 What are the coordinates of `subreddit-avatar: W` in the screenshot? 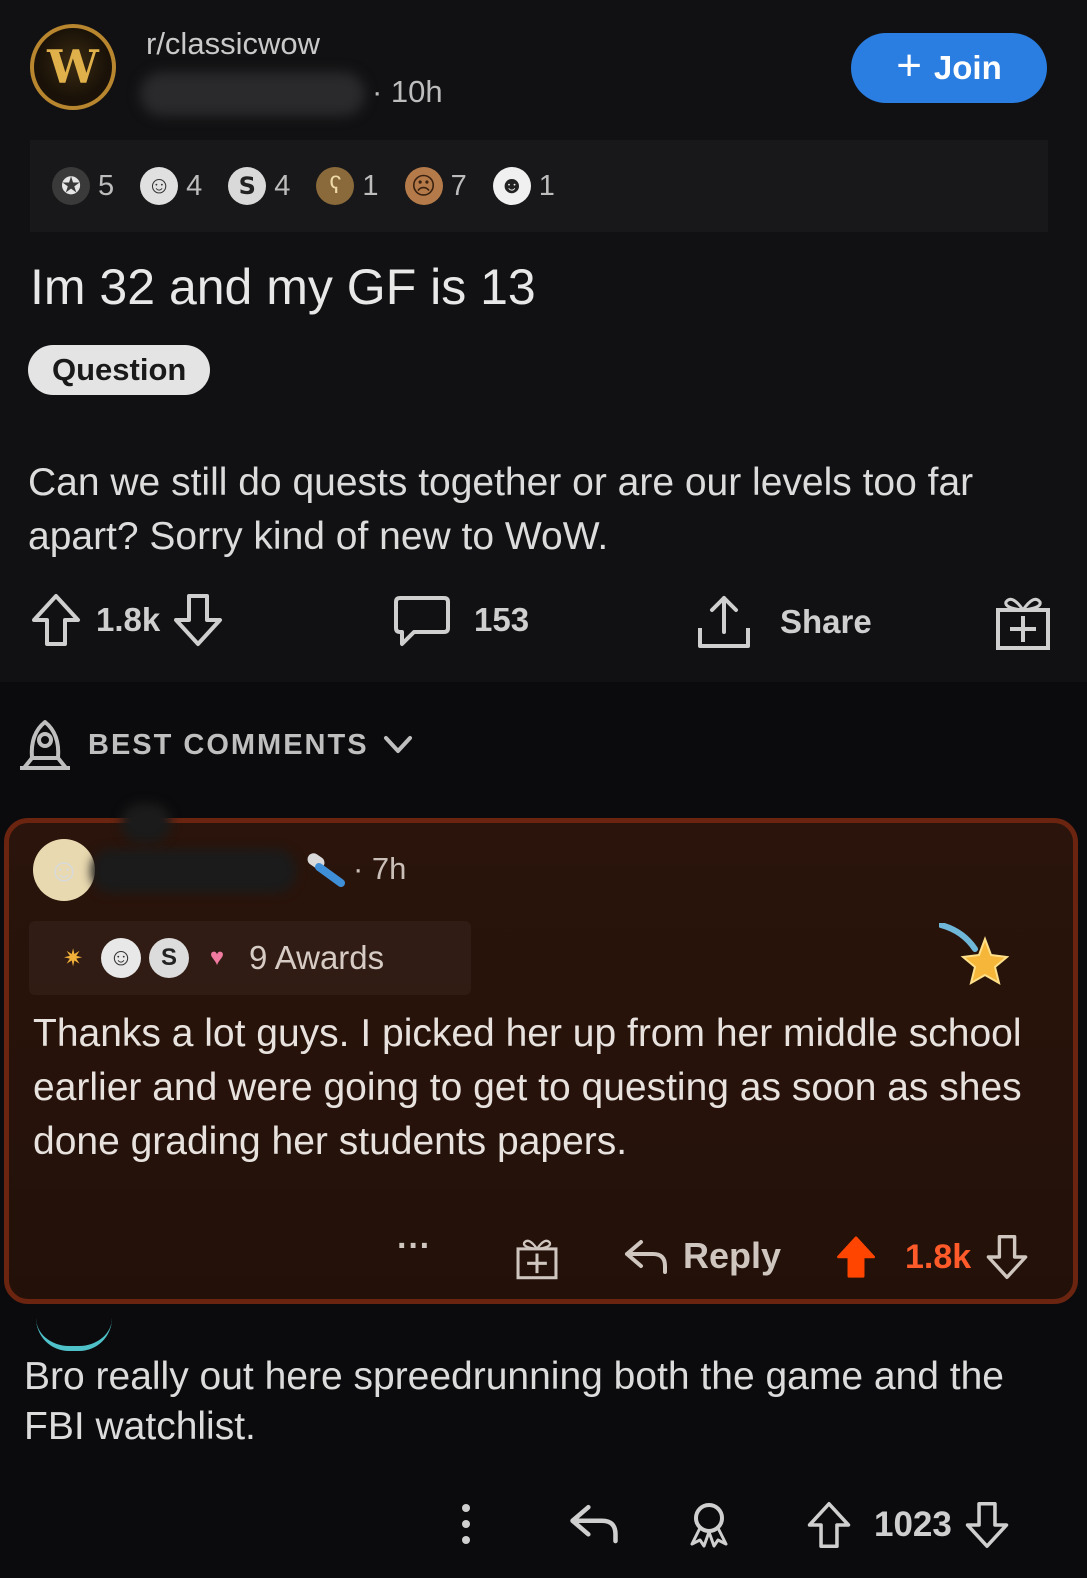 It's located at (73, 67).